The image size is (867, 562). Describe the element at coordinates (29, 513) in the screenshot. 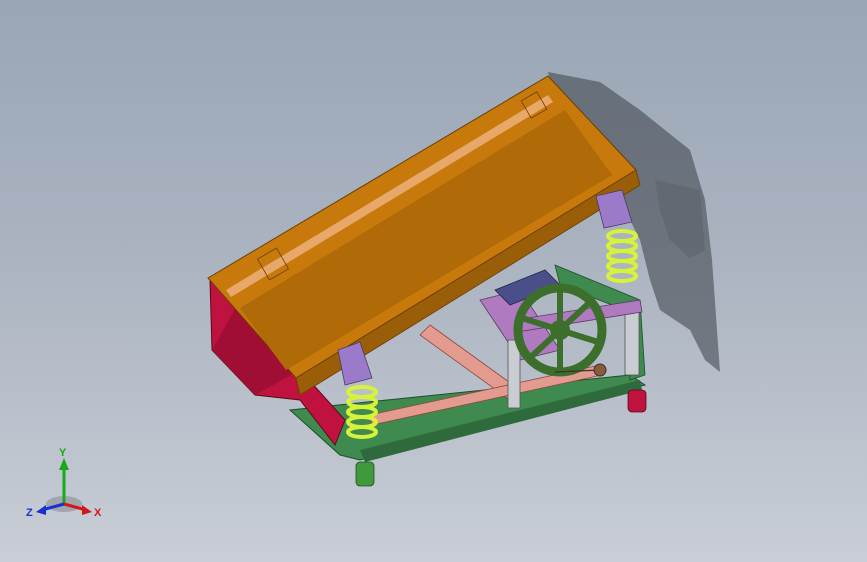

I see `z-axis-label: Z` at that location.